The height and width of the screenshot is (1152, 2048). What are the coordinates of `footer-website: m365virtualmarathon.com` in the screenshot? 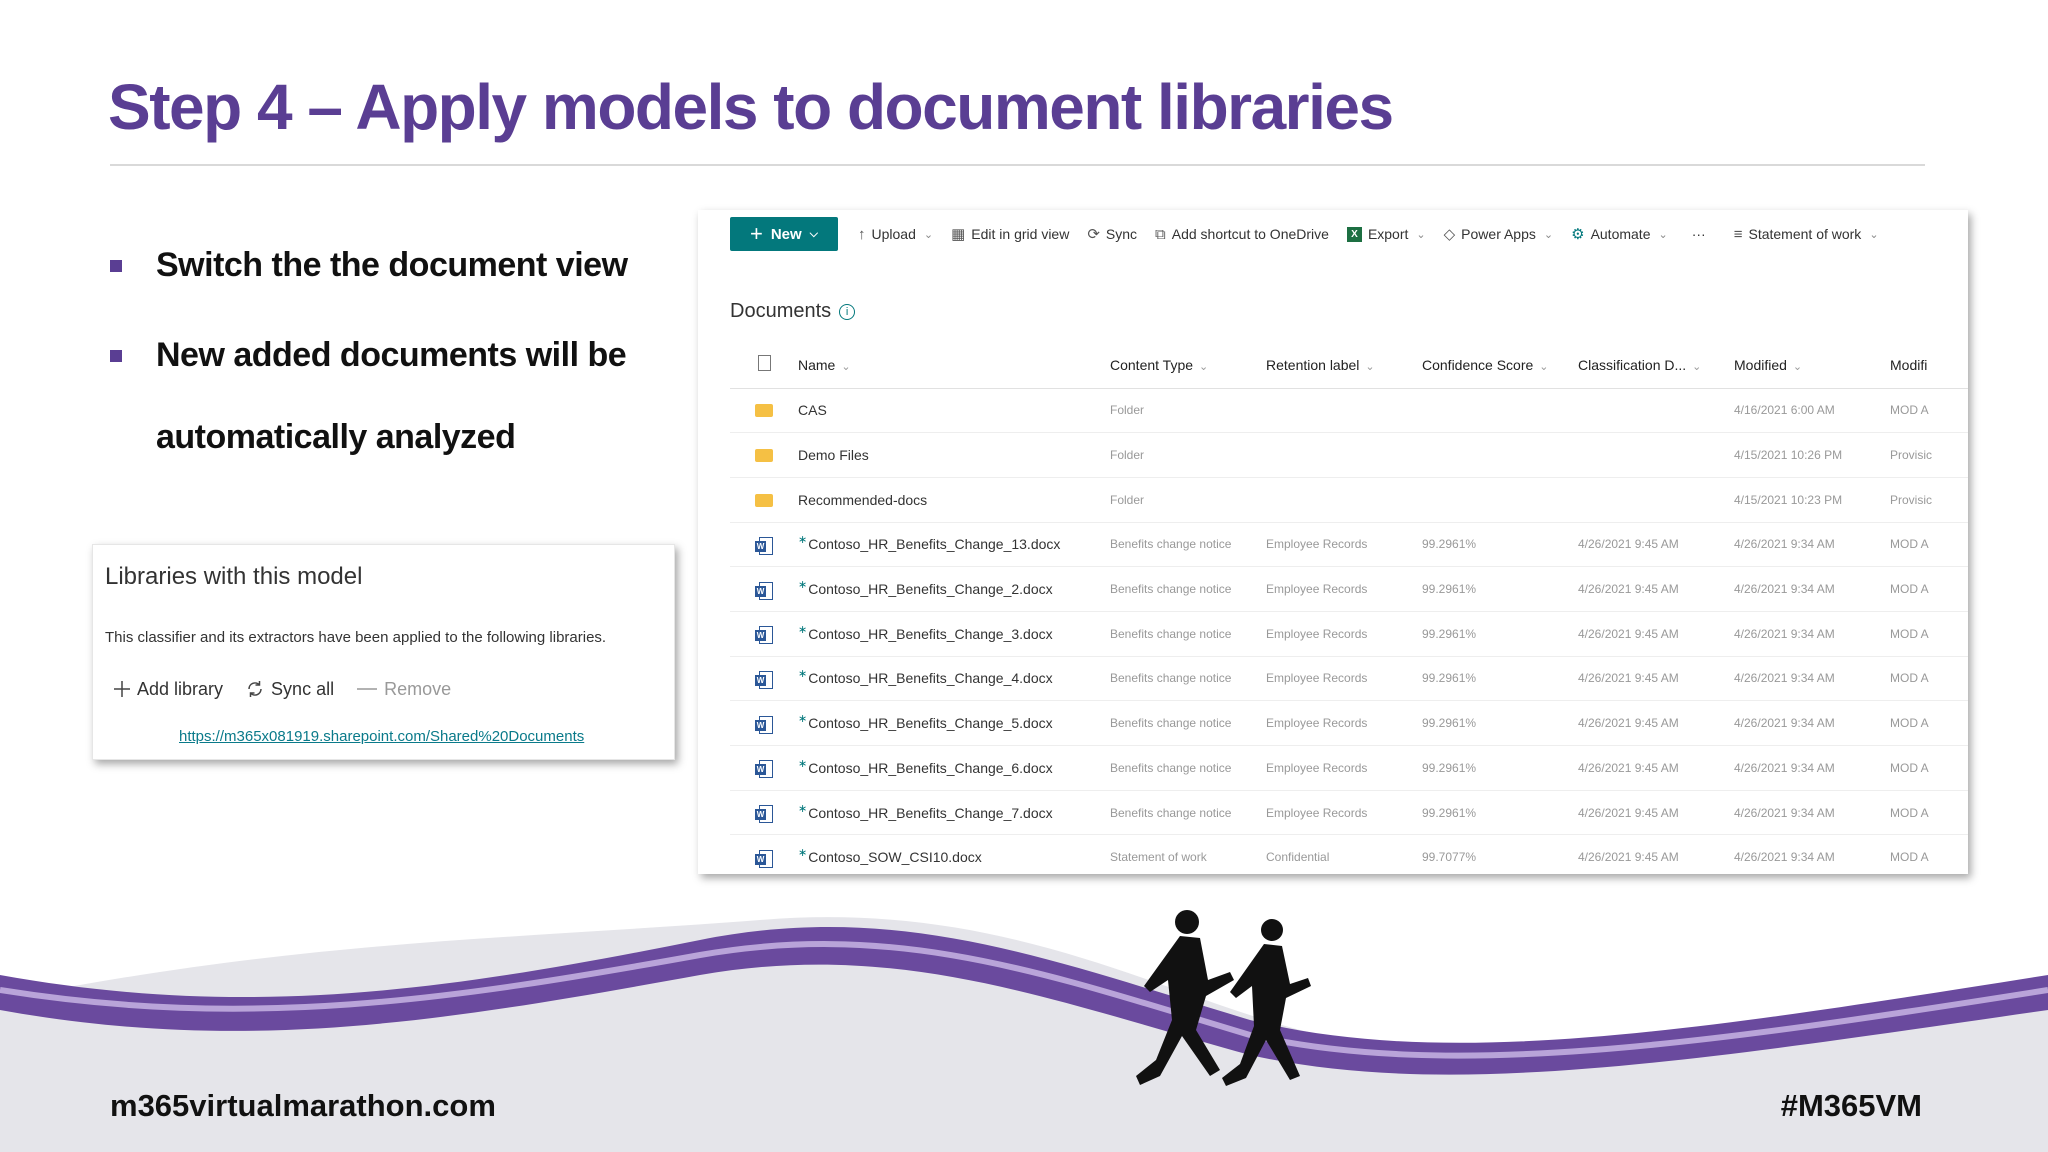 It's located at (303, 1105).